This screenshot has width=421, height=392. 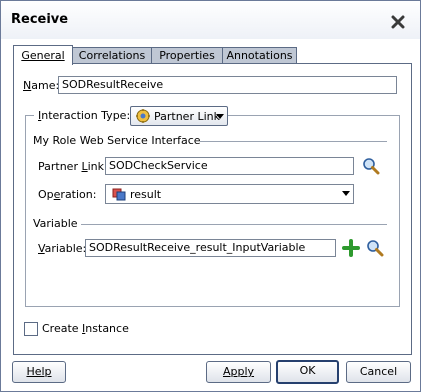 What do you see at coordinates (234, 224) in the screenshot?
I see `variable-group-separator` at bounding box center [234, 224].